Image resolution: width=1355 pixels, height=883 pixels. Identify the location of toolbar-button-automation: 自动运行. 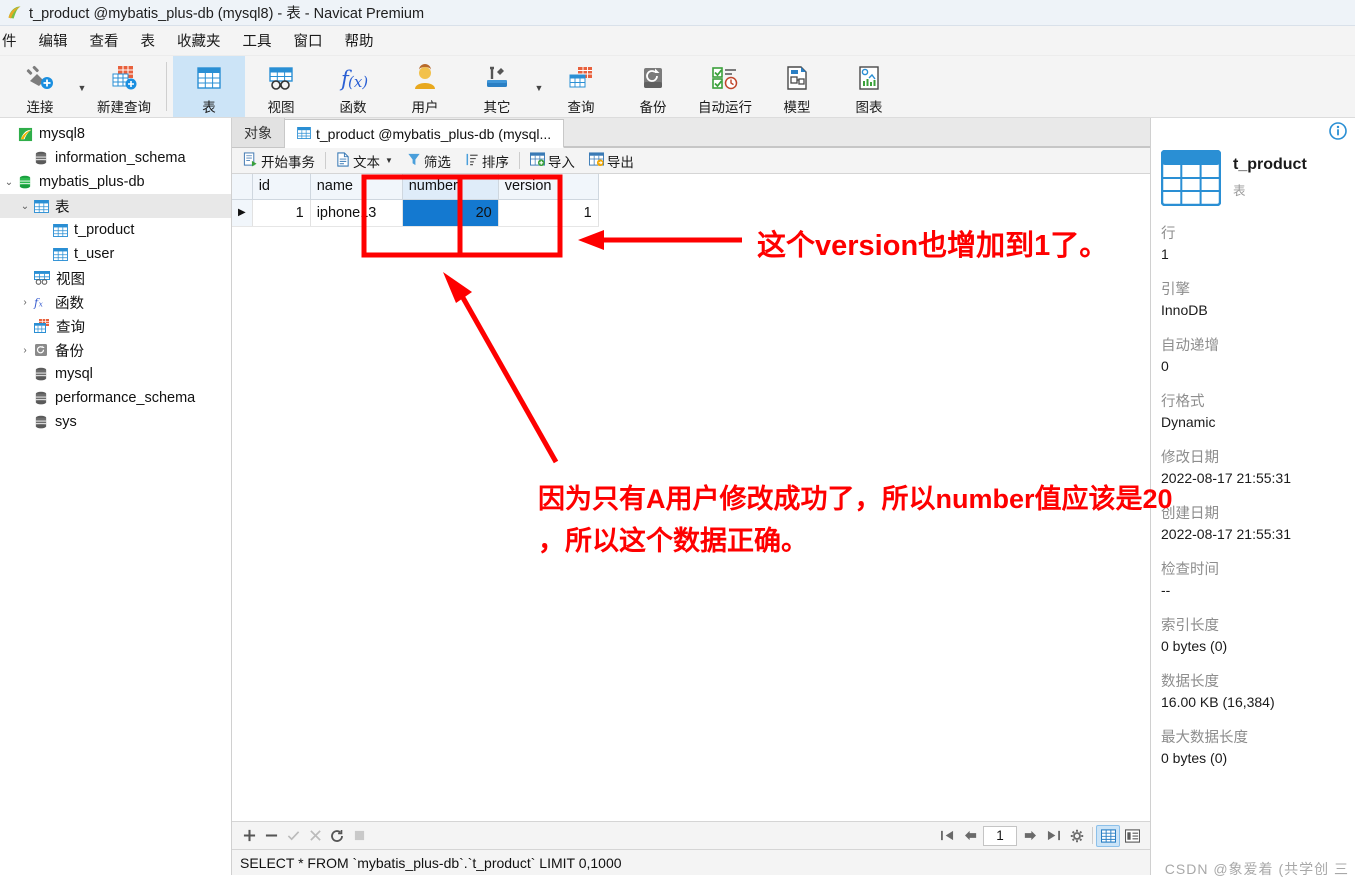
(725, 86).